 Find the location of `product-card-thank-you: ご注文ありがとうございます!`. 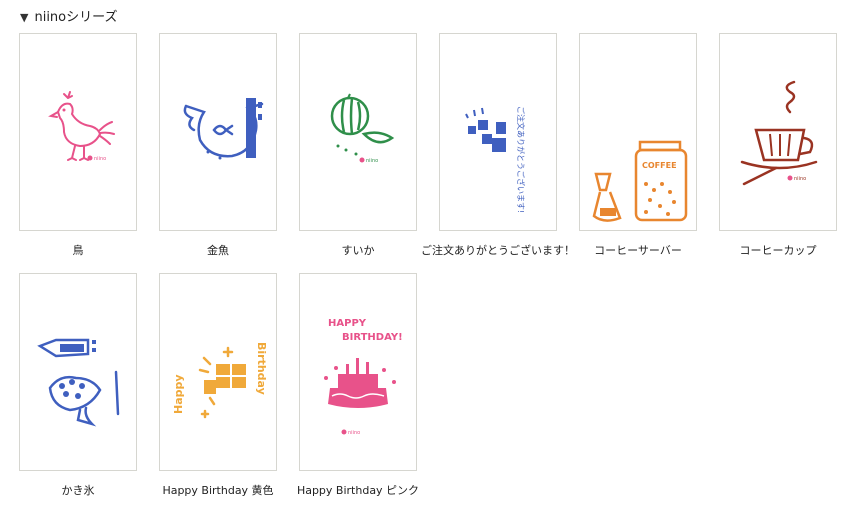

product-card-thank-you: ご注文ありがとうございます! is located at coordinates (498, 132).